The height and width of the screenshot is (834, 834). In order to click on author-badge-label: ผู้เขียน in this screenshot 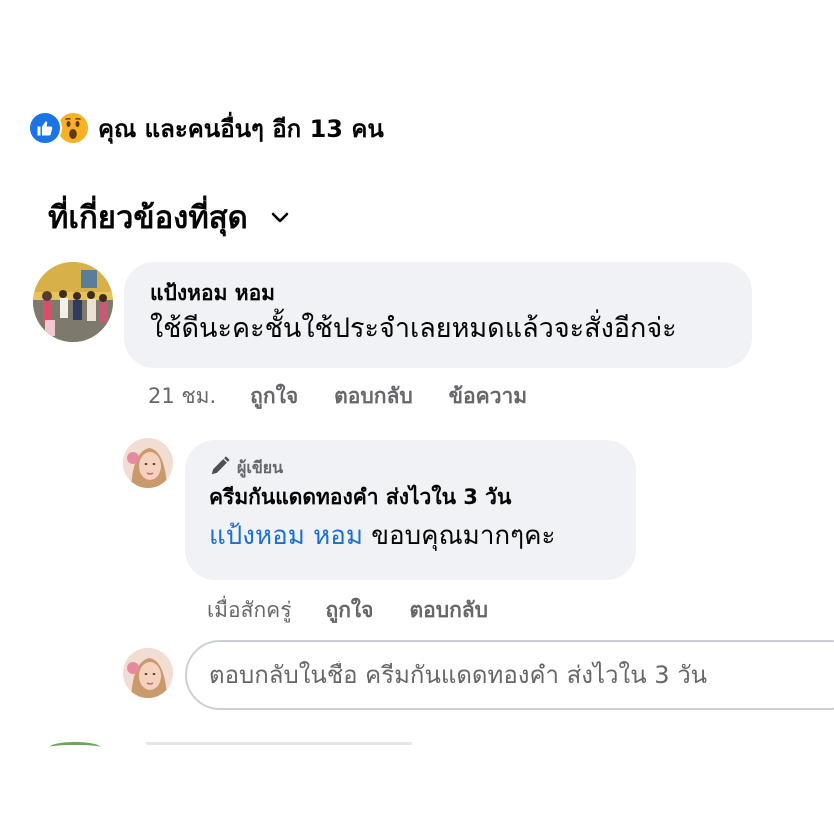, I will do `click(260, 467)`.